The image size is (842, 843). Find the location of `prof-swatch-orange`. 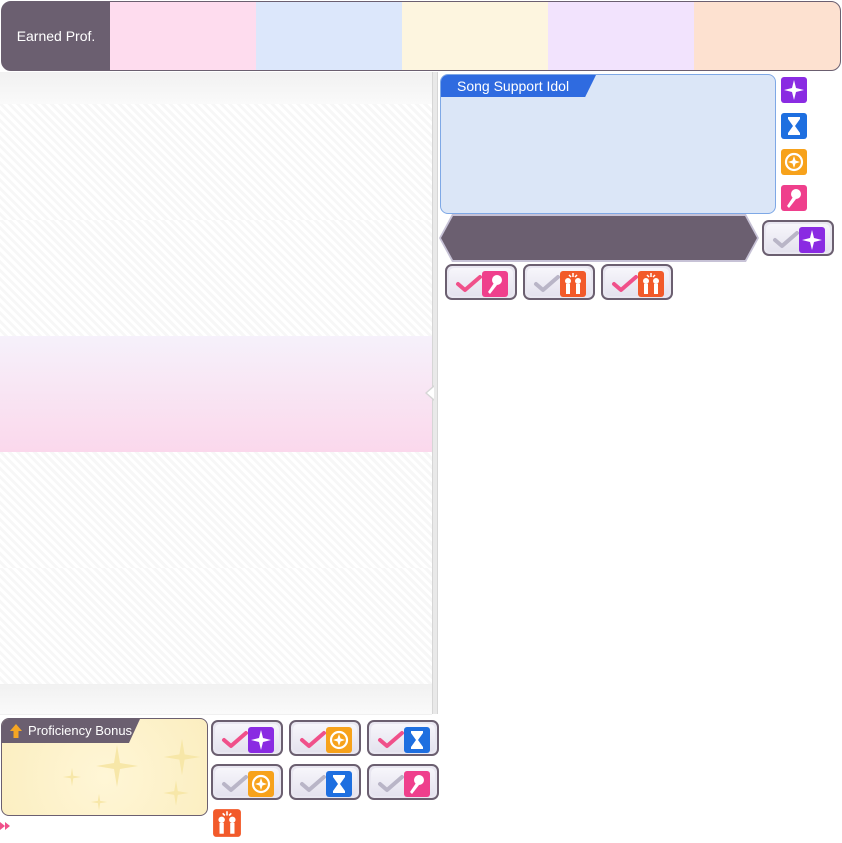

prof-swatch-orange is located at coordinates (767, 36).